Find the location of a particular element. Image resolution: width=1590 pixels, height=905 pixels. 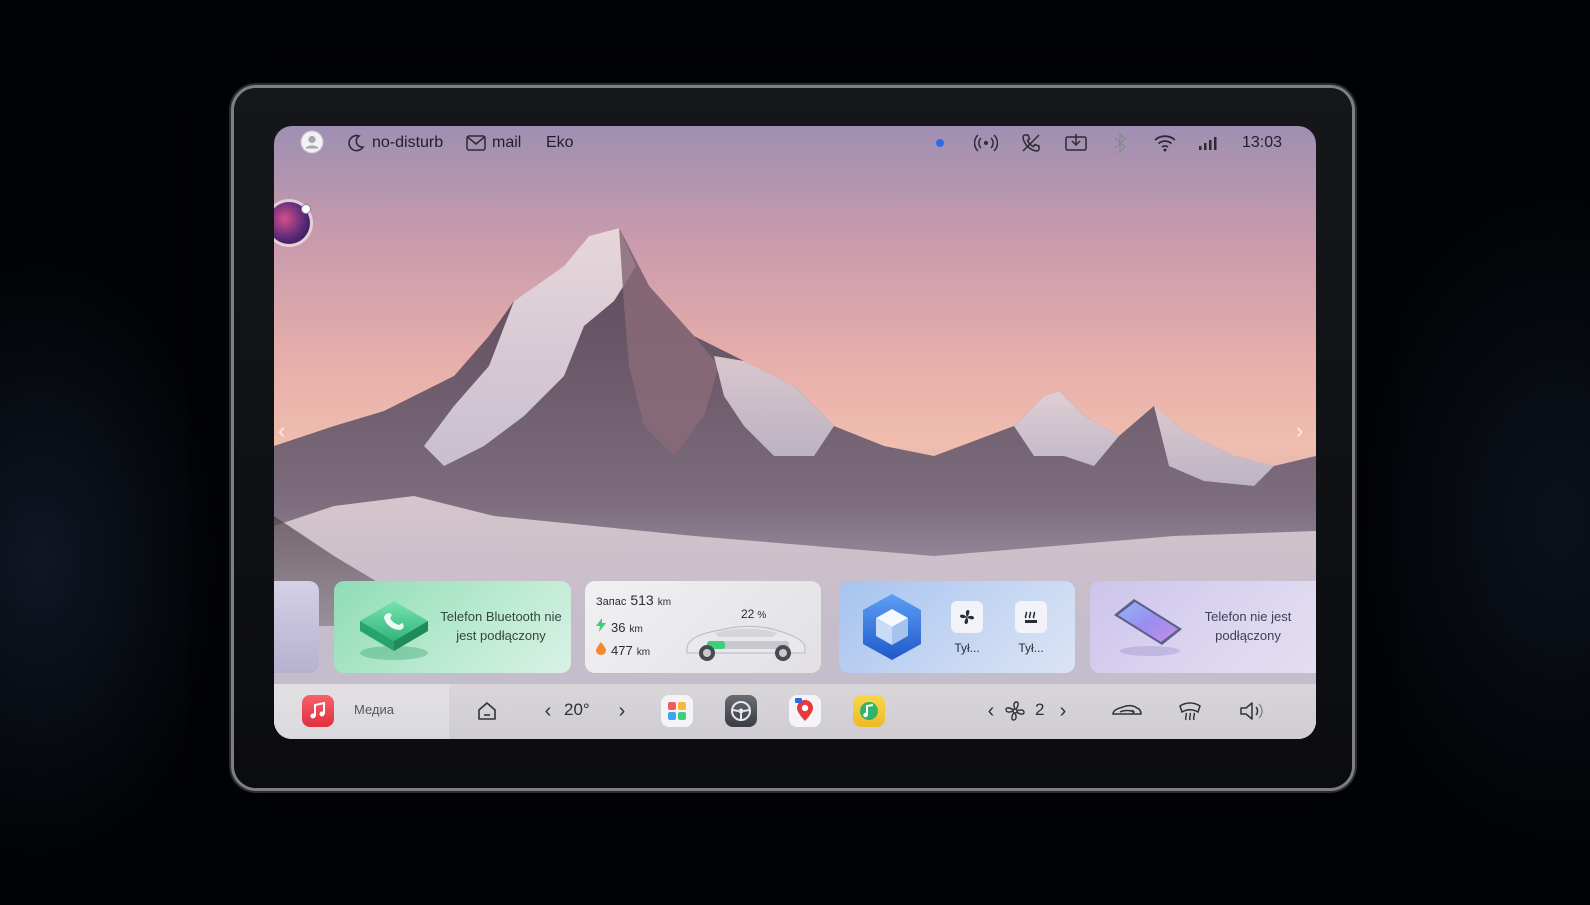

rear-fan-icon is located at coordinates (967, 617).